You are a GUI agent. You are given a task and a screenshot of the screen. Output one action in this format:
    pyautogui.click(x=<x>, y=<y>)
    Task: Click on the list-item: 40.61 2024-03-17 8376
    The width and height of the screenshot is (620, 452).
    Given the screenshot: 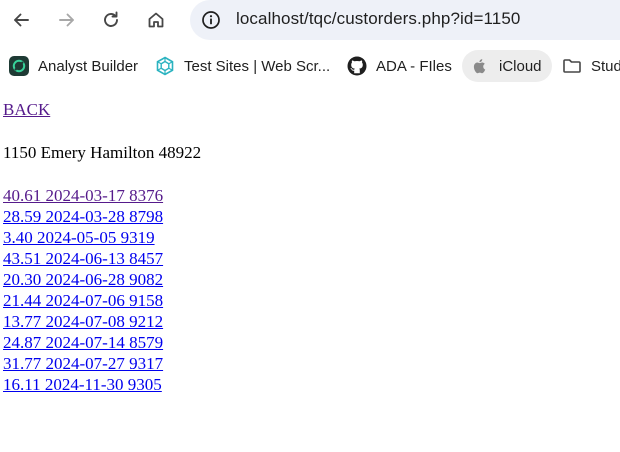 What is the action you would take?
    pyautogui.click(x=83, y=195)
    